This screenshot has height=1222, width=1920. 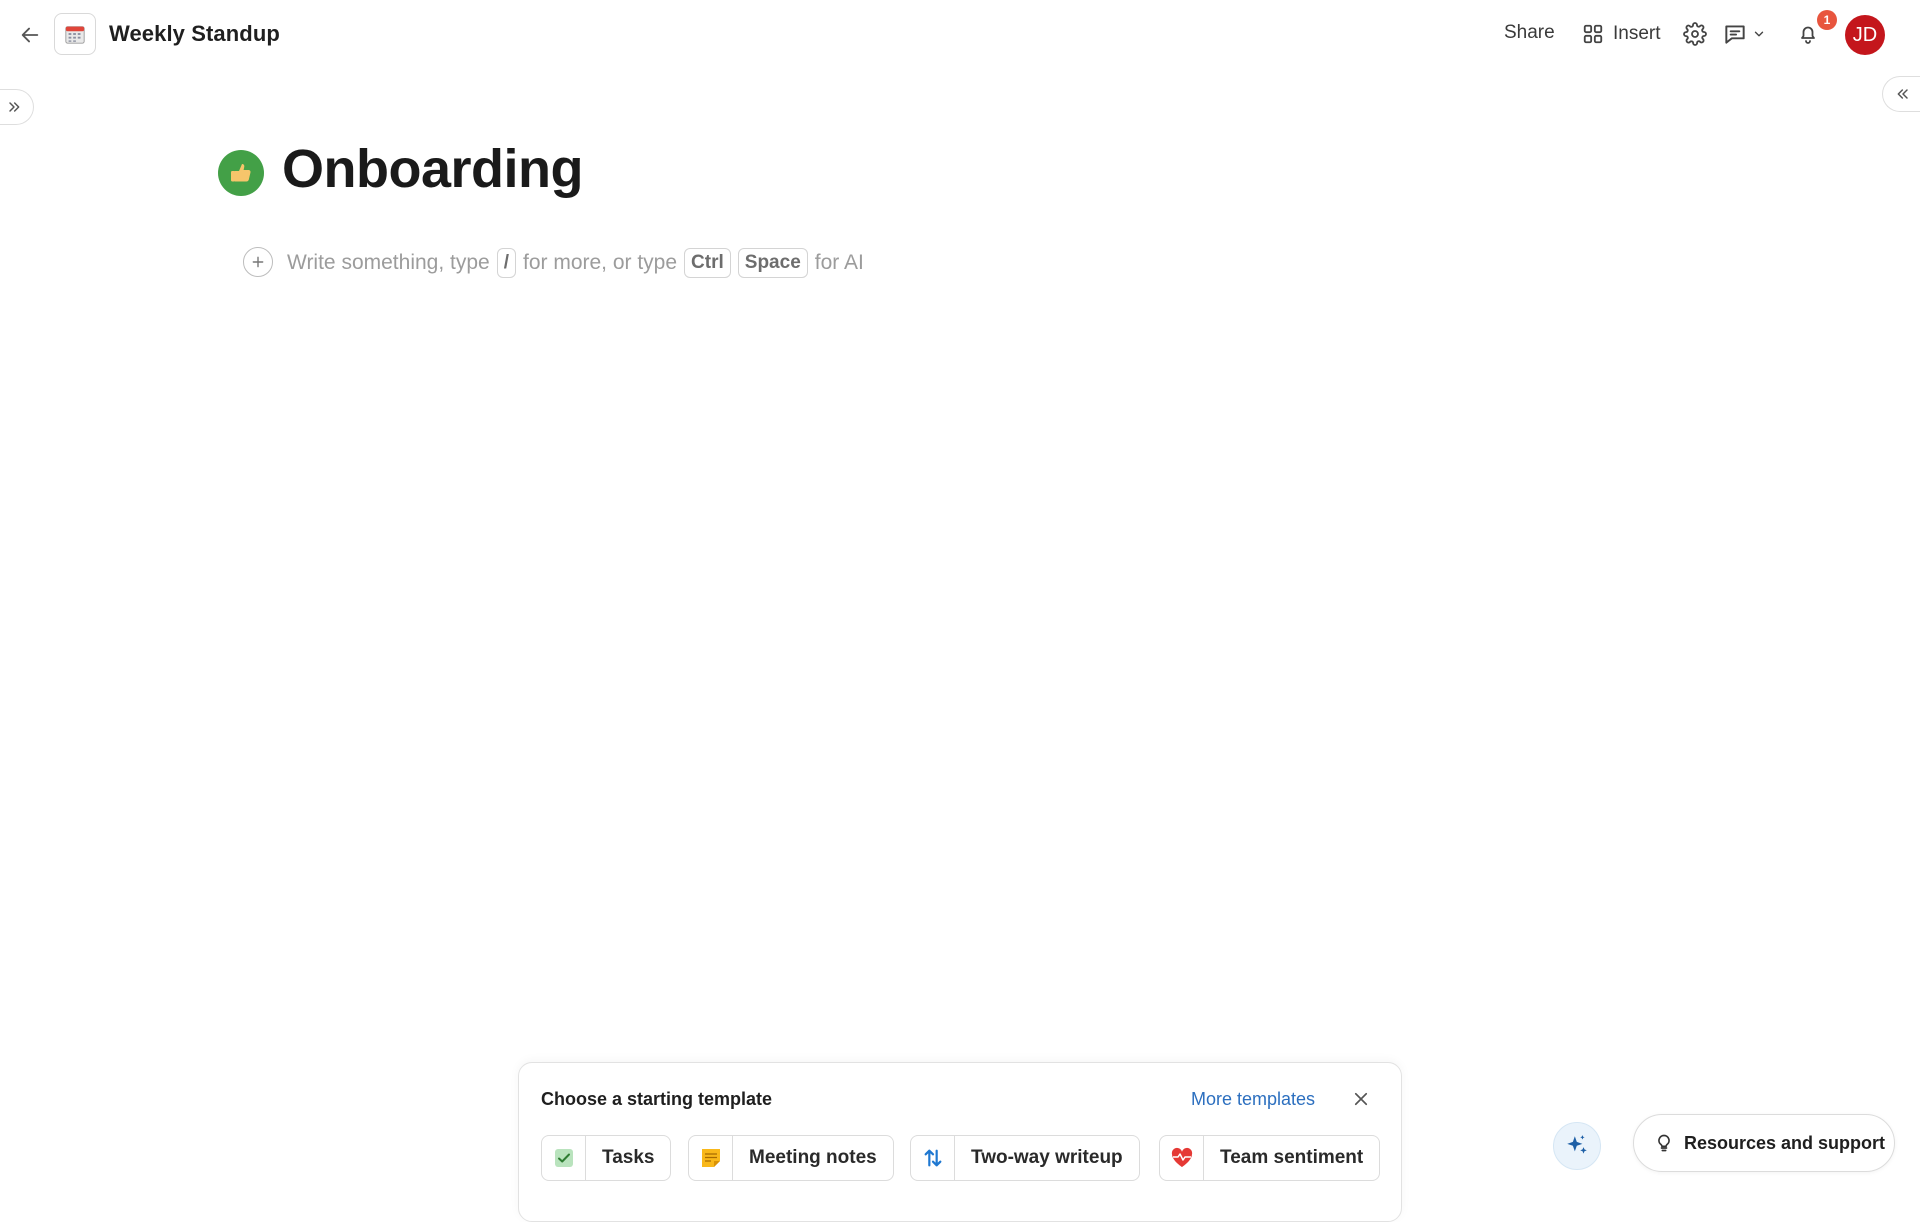 What do you see at coordinates (1047, 1157) in the screenshot?
I see `template-label: Two-way writeup` at bounding box center [1047, 1157].